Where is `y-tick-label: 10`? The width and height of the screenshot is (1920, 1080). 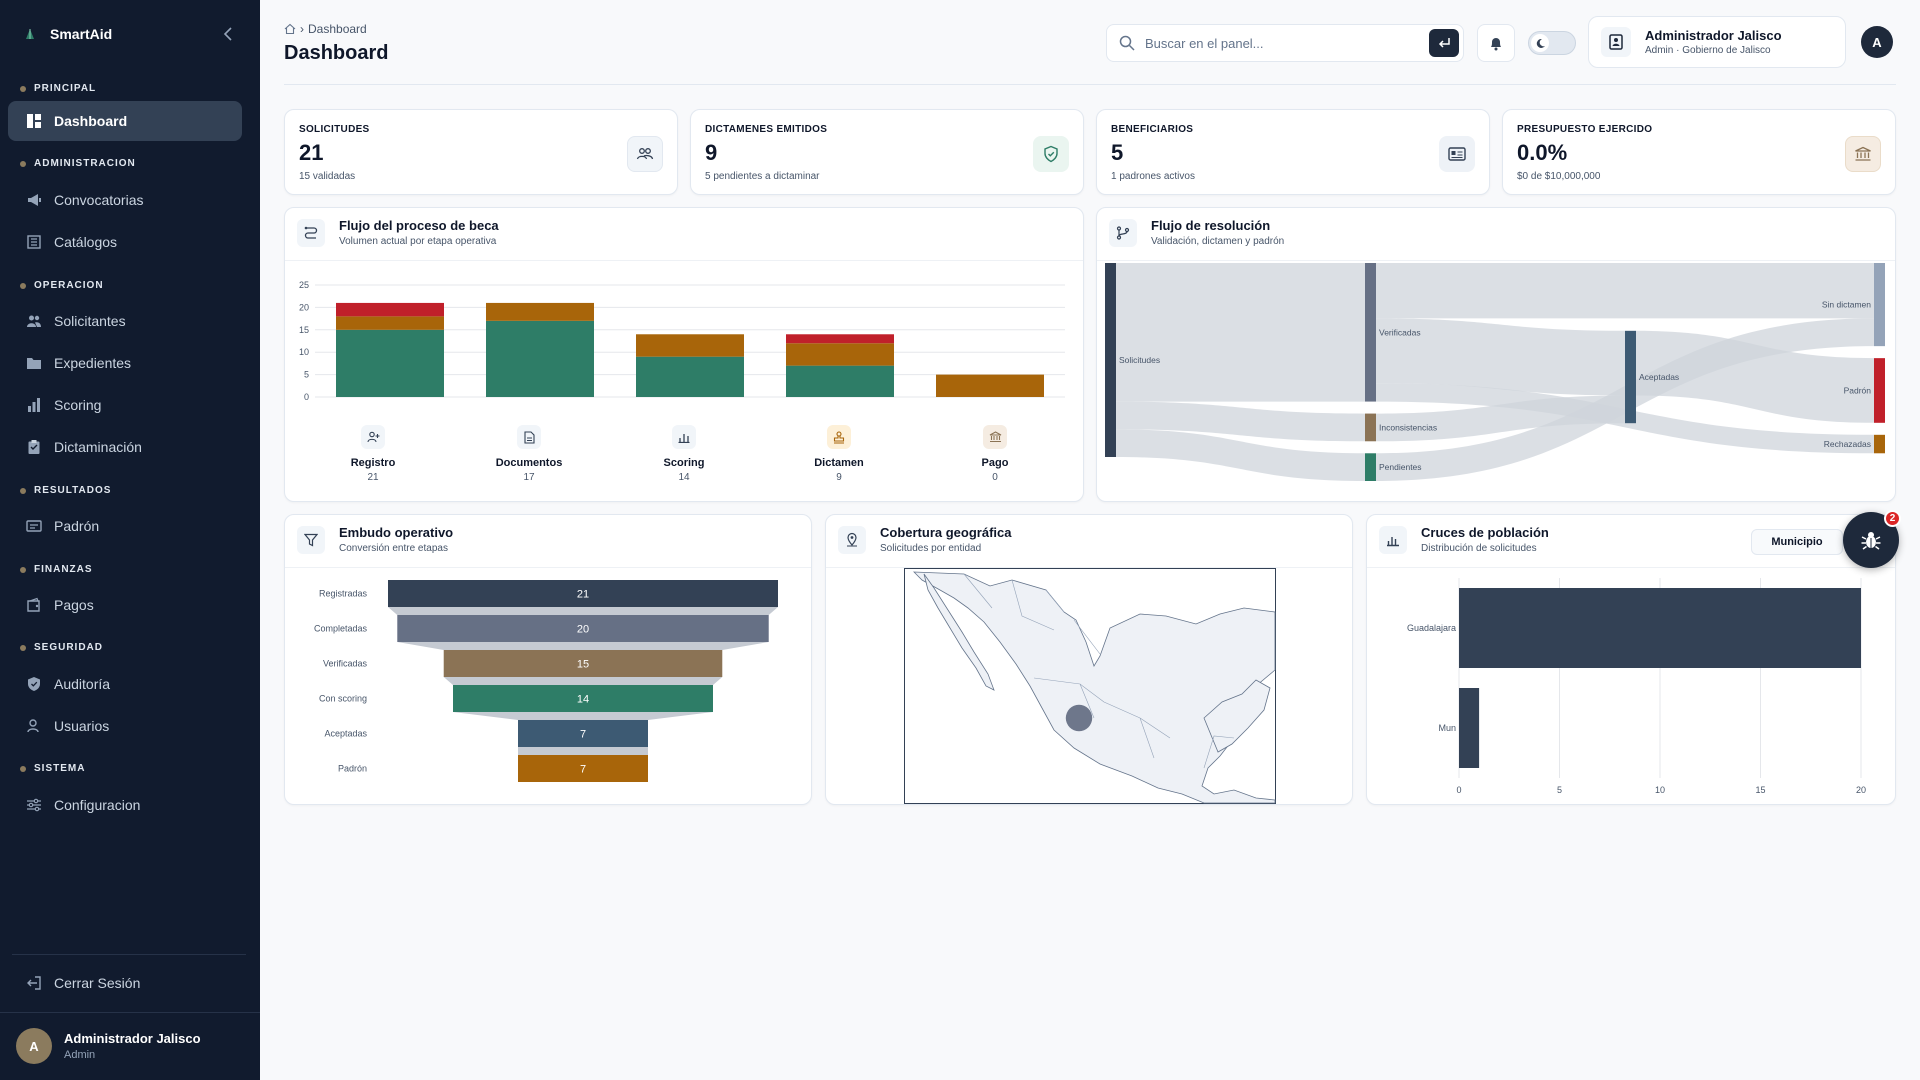 y-tick-label: 10 is located at coordinates (304, 352).